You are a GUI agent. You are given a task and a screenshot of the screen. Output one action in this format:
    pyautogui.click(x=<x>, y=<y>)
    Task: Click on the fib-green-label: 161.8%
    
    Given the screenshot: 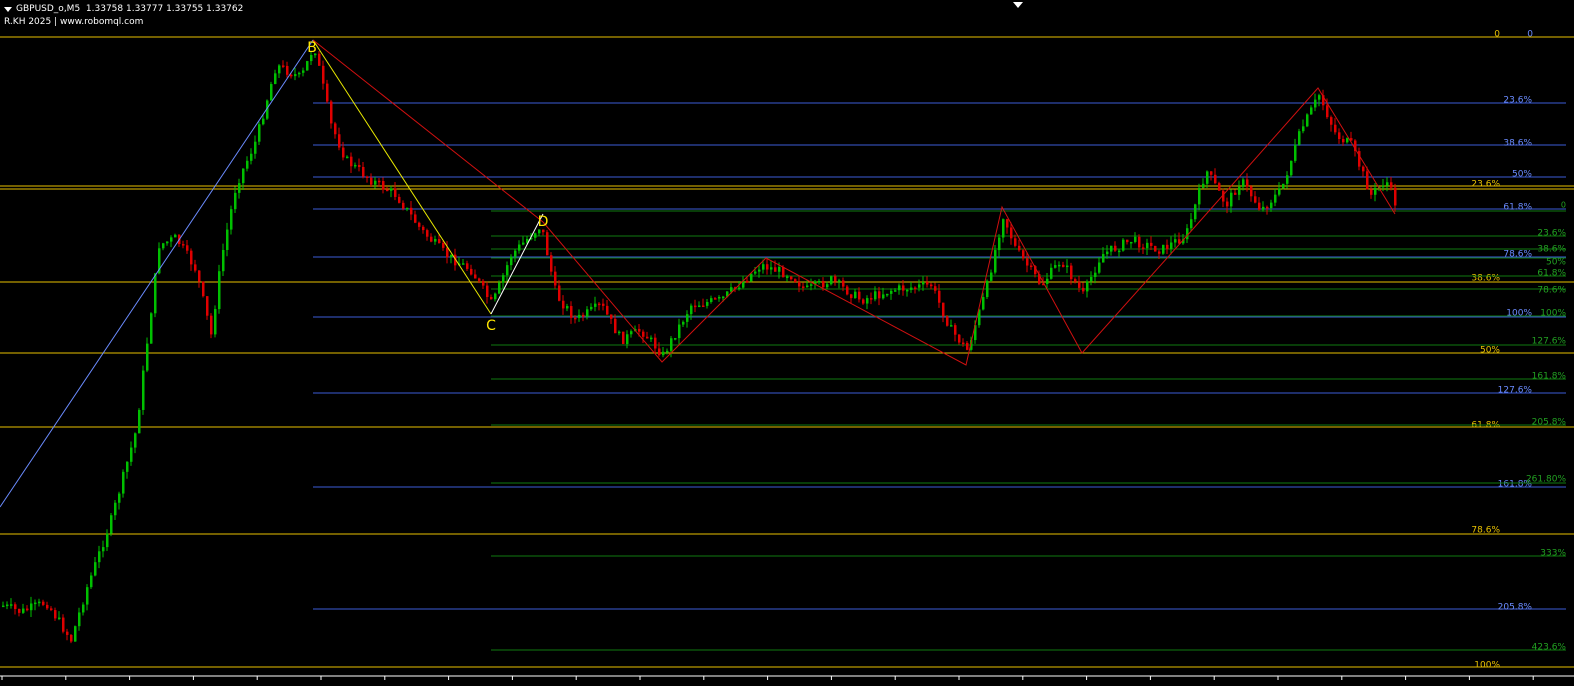 What is the action you would take?
    pyautogui.click(x=1549, y=377)
    